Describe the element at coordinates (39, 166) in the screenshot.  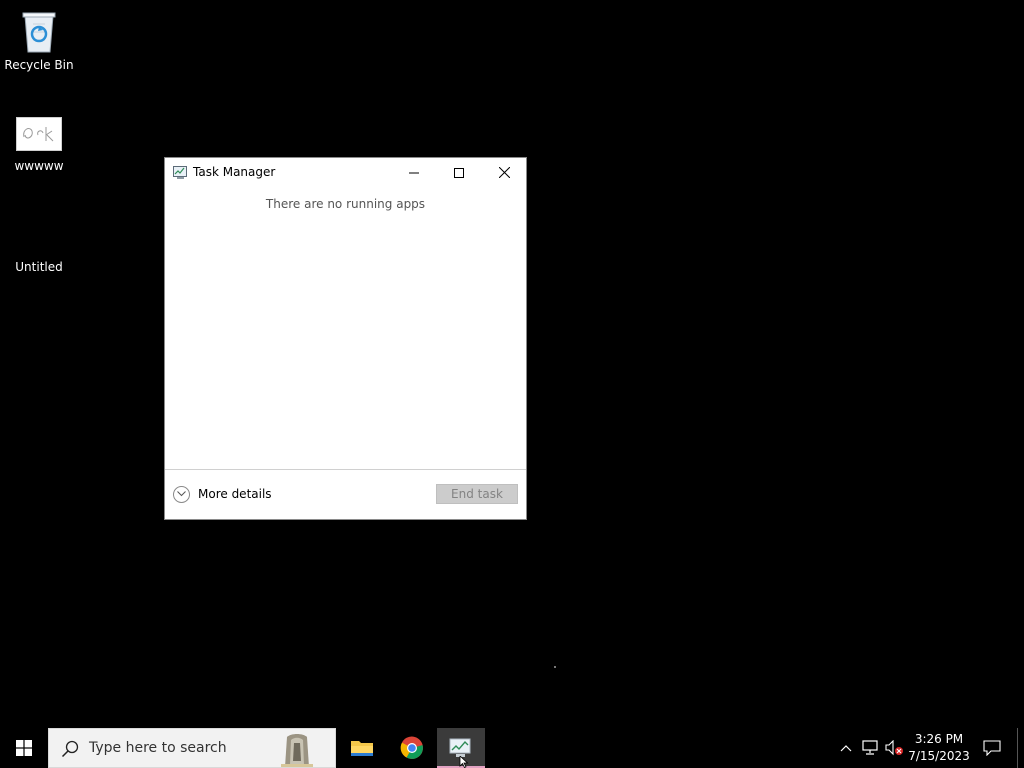
I see `desktop-icon-label: wwwww` at that location.